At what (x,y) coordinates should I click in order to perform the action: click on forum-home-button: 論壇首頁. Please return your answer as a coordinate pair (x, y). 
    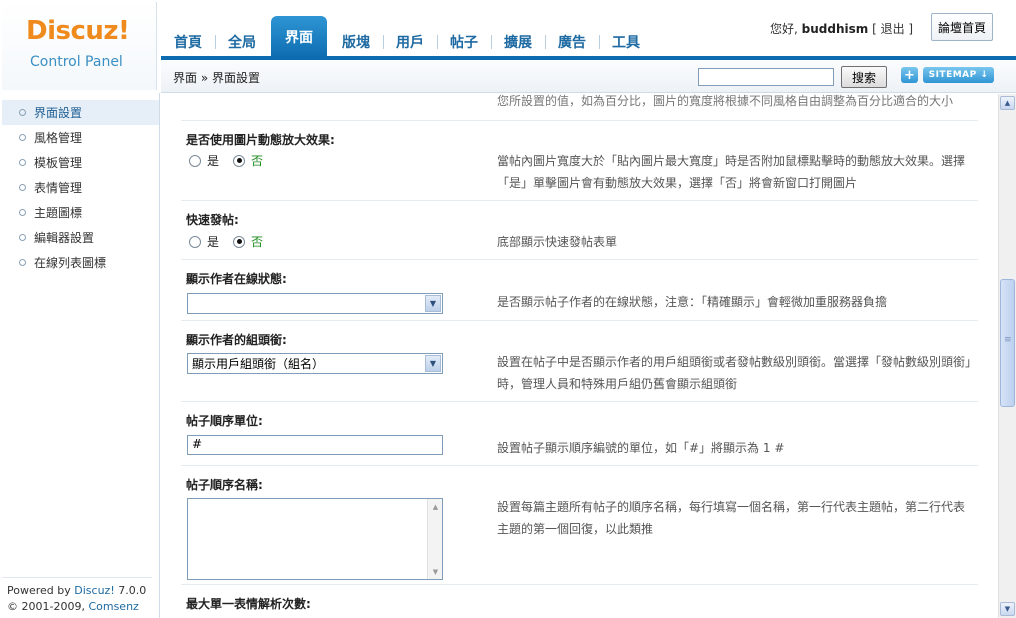
    Looking at the image, I should click on (962, 27).